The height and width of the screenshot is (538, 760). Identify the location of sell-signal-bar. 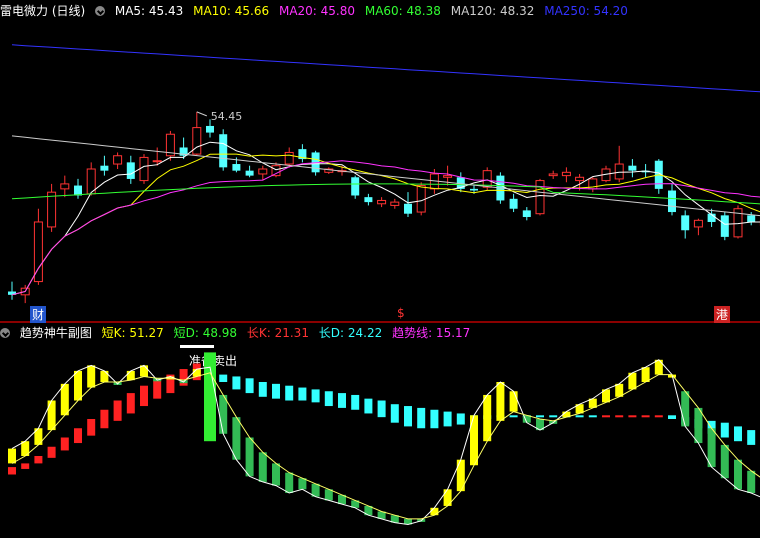
(210, 397).